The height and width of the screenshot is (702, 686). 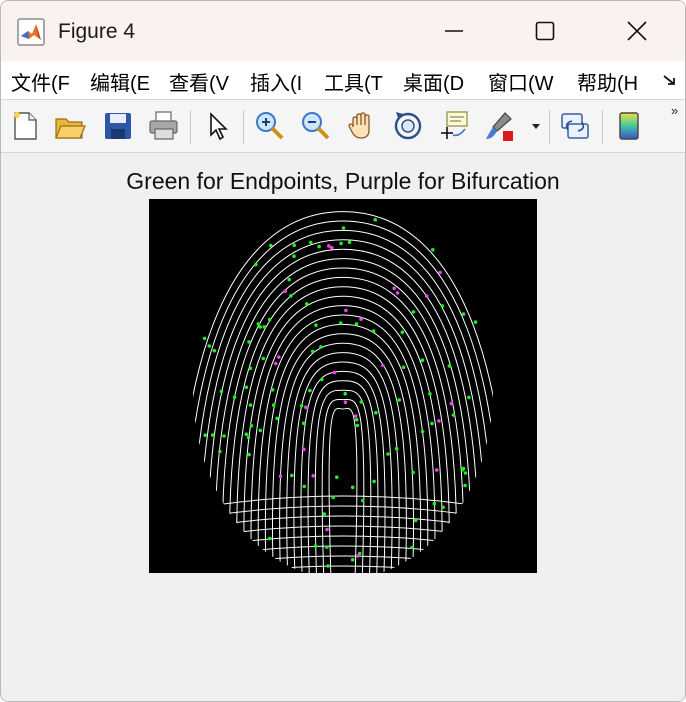 I want to click on select-pointer-icon, so click(x=218, y=126).